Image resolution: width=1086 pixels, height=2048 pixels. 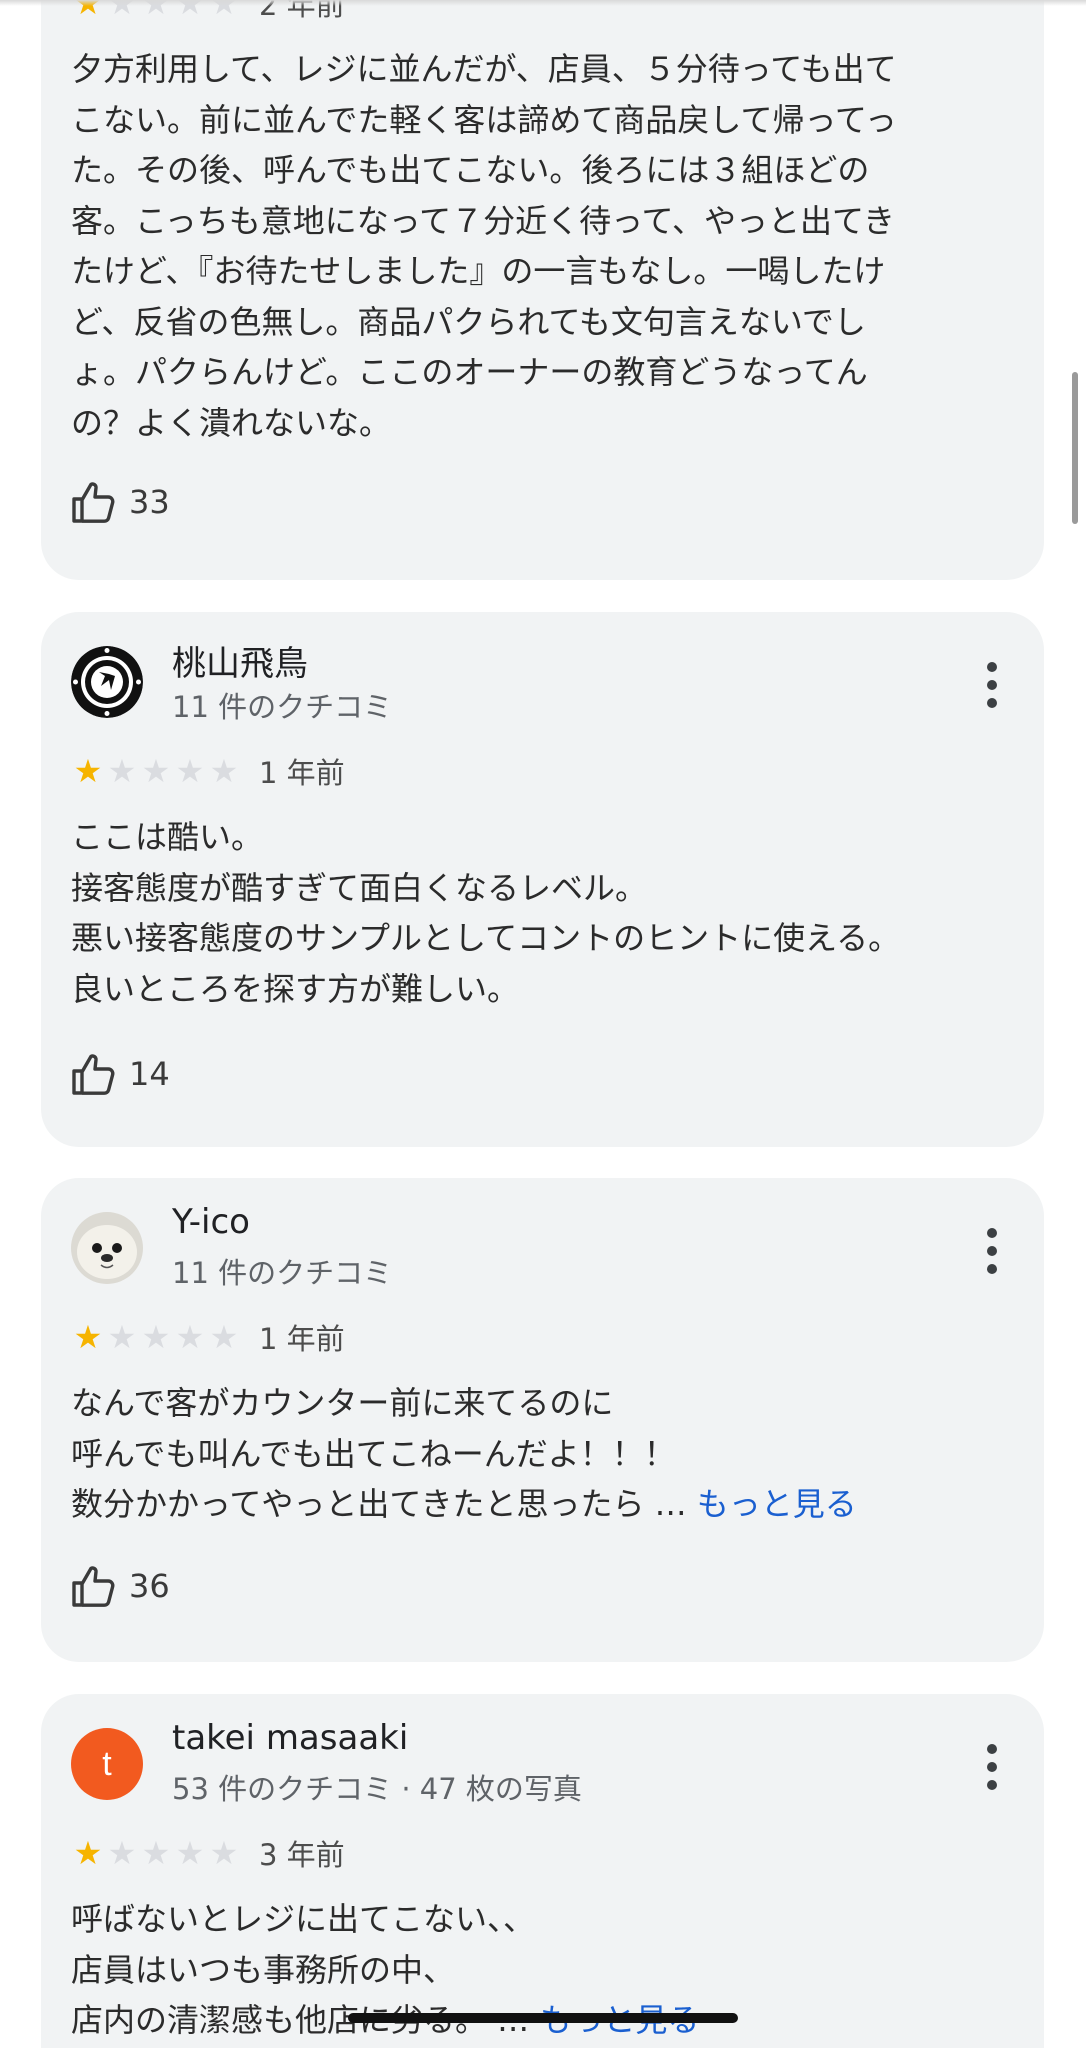 I want to click on avatar: t, so click(x=107, y=1764).